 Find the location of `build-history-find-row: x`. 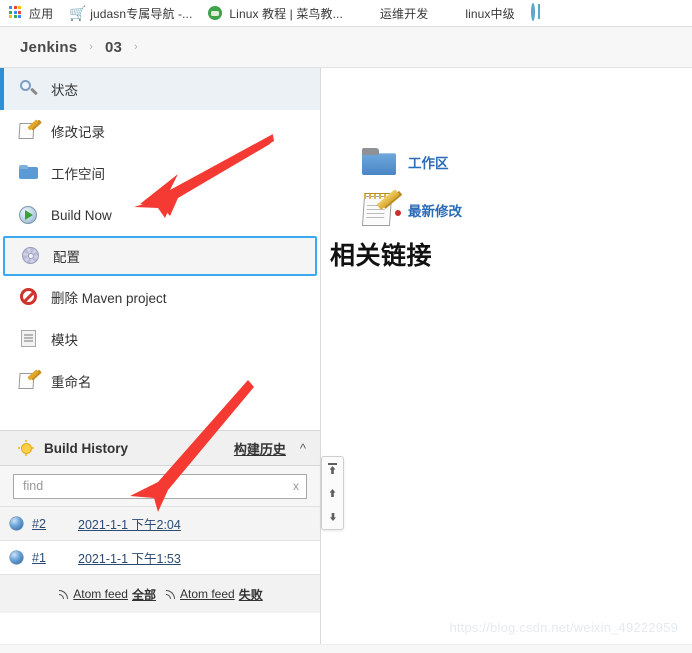

build-history-find-row: x is located at coordinates (160, 486).